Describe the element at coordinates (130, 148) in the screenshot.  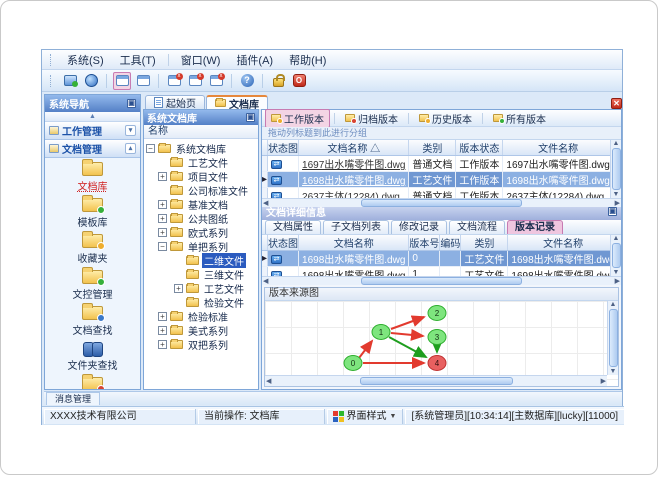
I see `chevron-up-icon: ▴` at that location.